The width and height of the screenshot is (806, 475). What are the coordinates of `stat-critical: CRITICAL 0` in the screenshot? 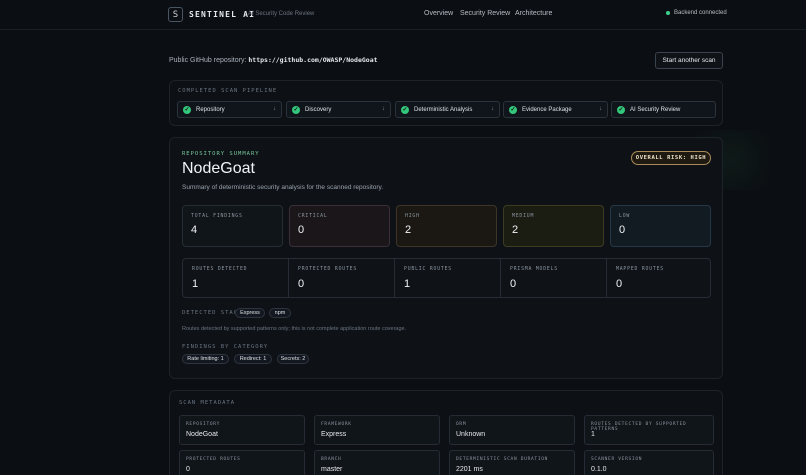 It's located at (339, 226).